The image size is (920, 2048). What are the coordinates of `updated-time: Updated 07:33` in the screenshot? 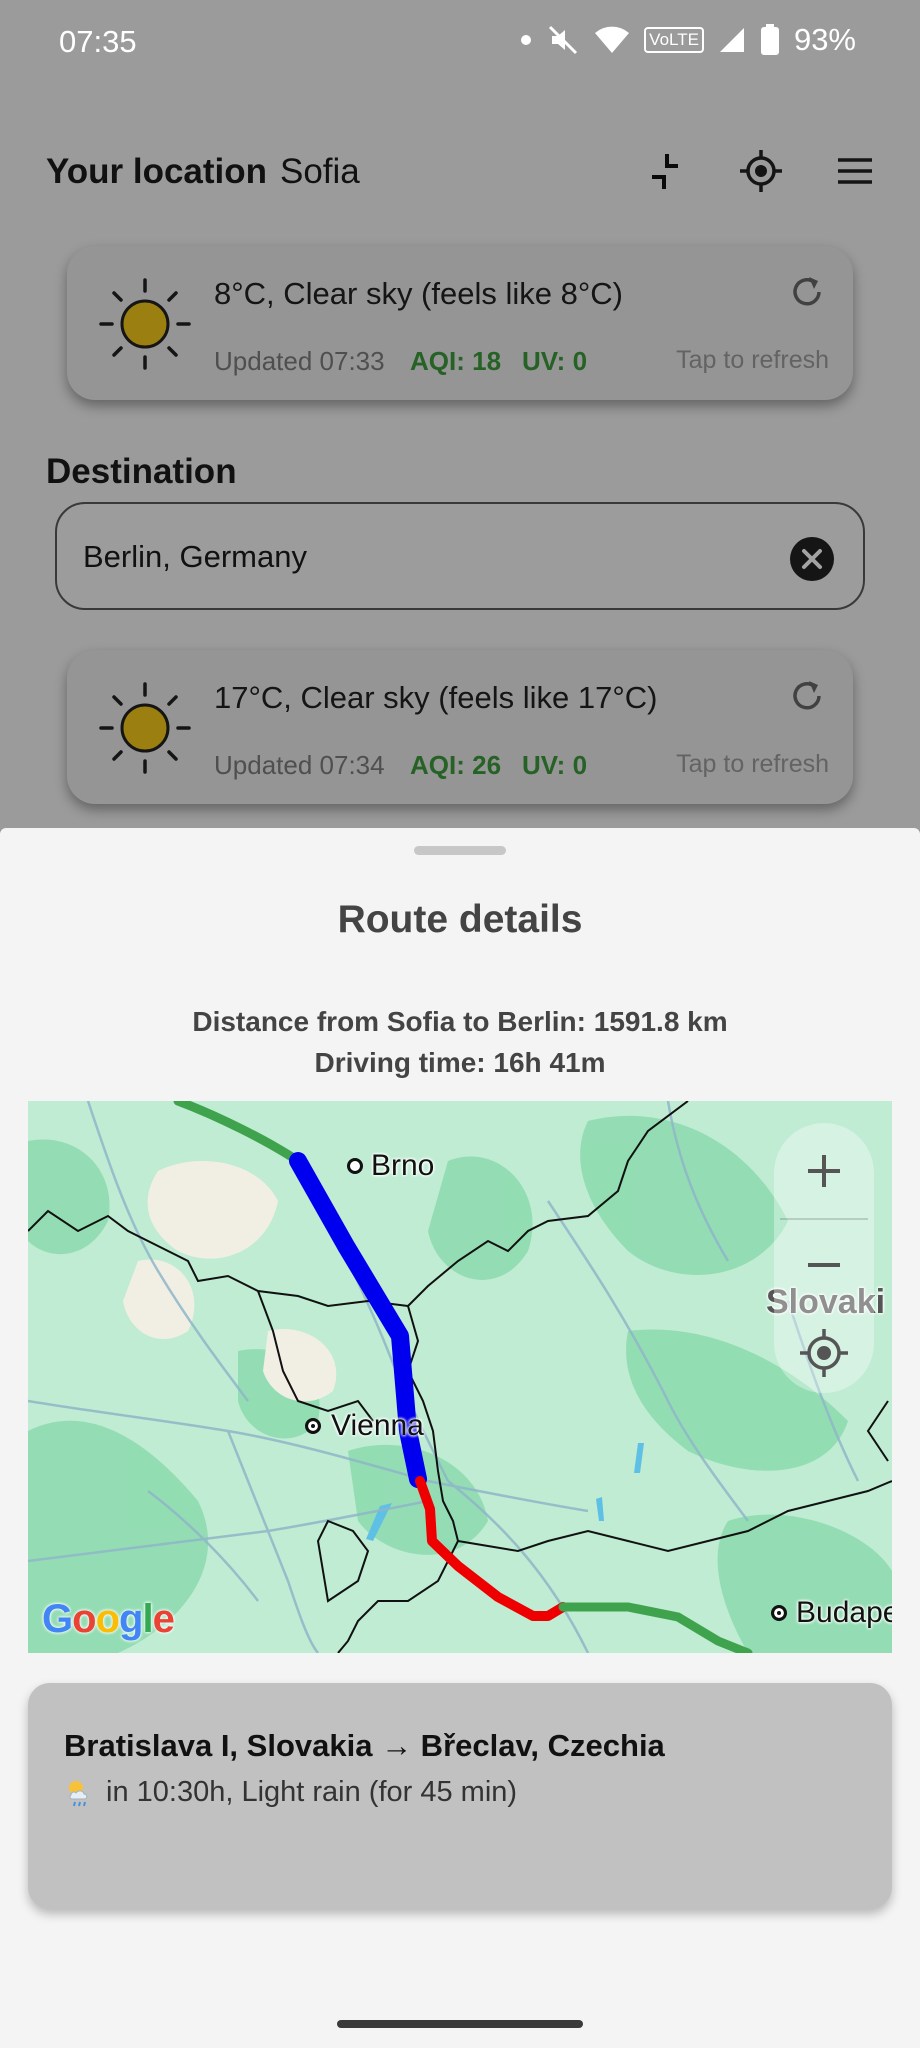 It's located at (299, 361).